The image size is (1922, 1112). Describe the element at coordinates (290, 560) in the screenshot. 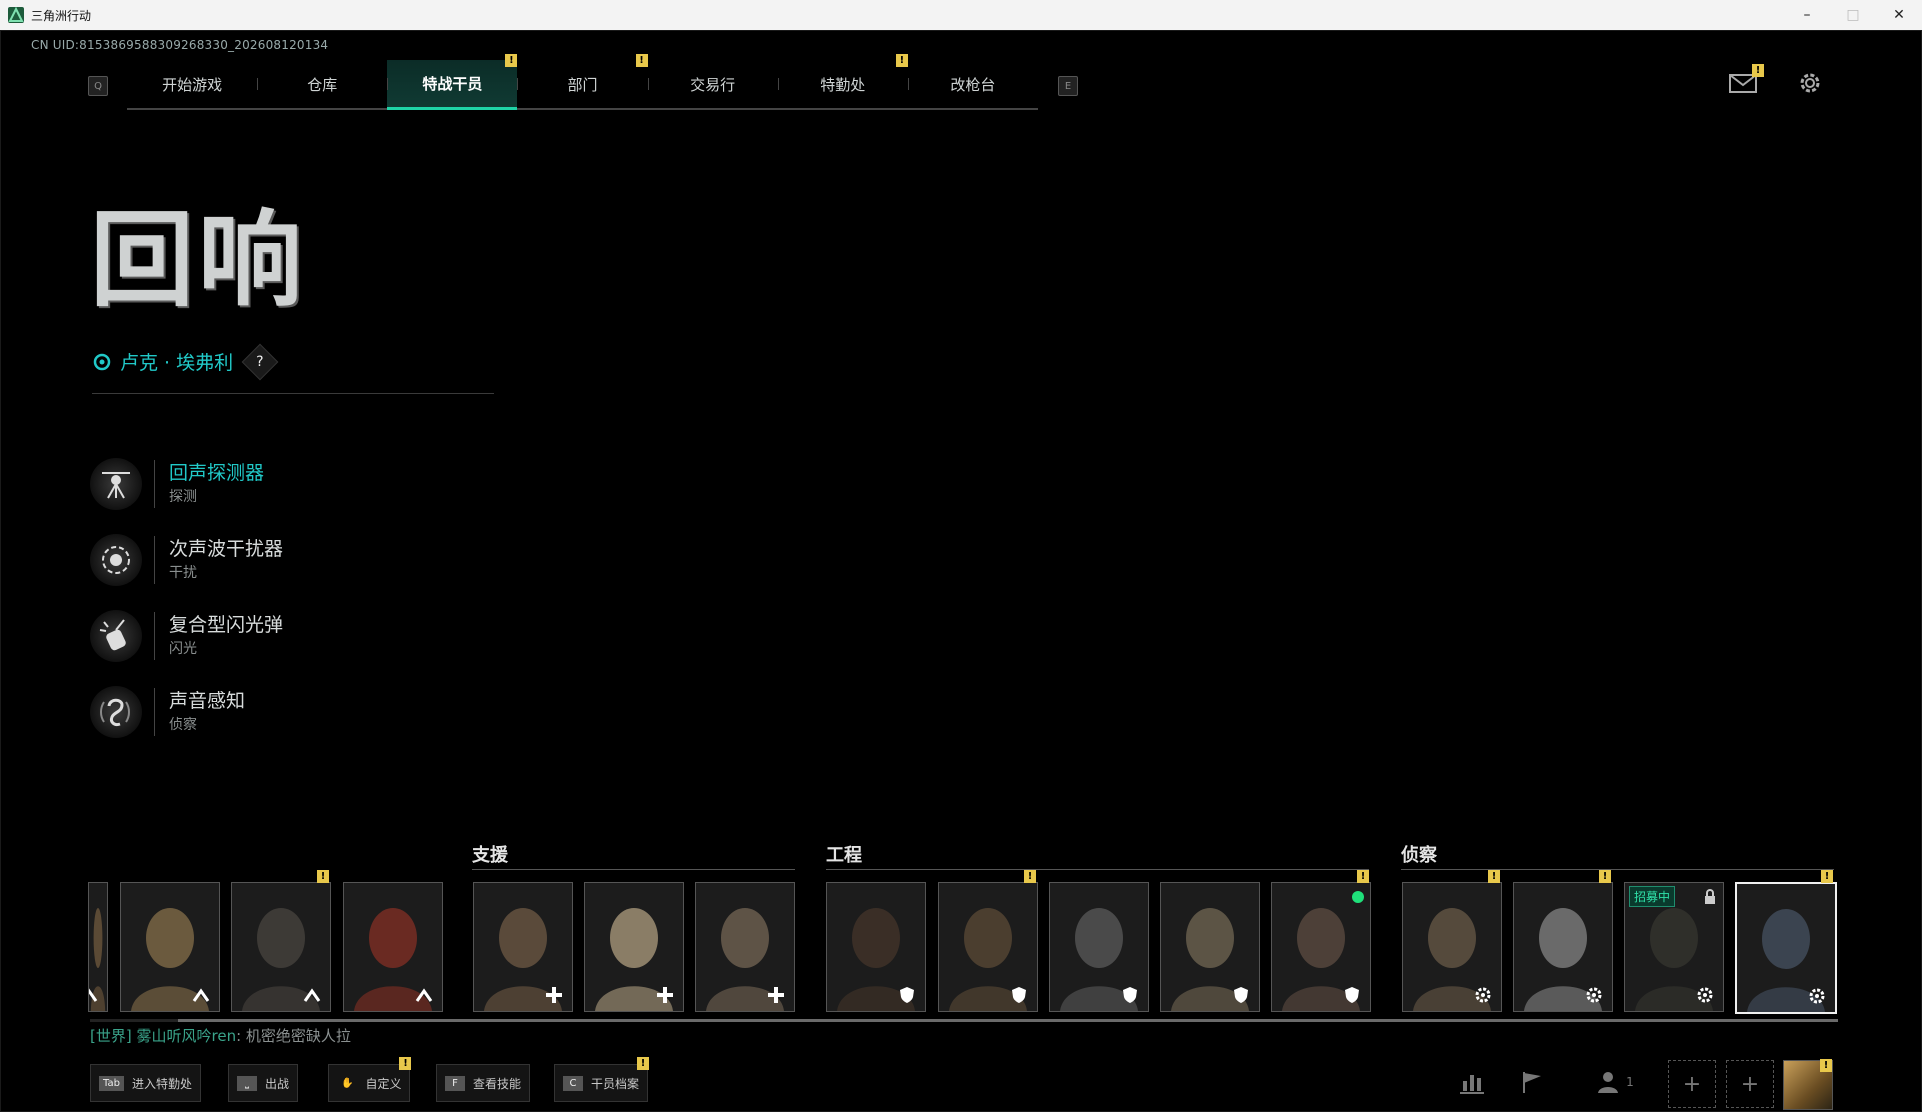

I see `ability-item: 次声波干扰器 干扰` at that location.